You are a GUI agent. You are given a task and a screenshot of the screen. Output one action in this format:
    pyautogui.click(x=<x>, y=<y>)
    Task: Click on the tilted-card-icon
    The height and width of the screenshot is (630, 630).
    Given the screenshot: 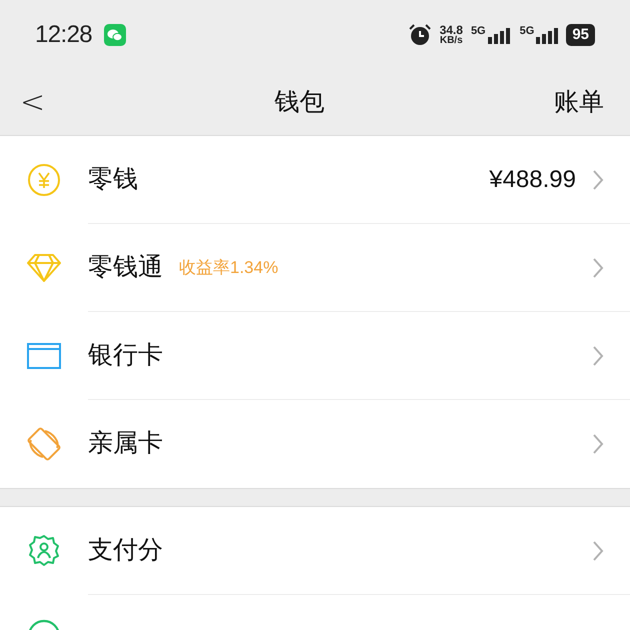 What is the action you would take?
    pyautogui.click(x=44, y=444)
    